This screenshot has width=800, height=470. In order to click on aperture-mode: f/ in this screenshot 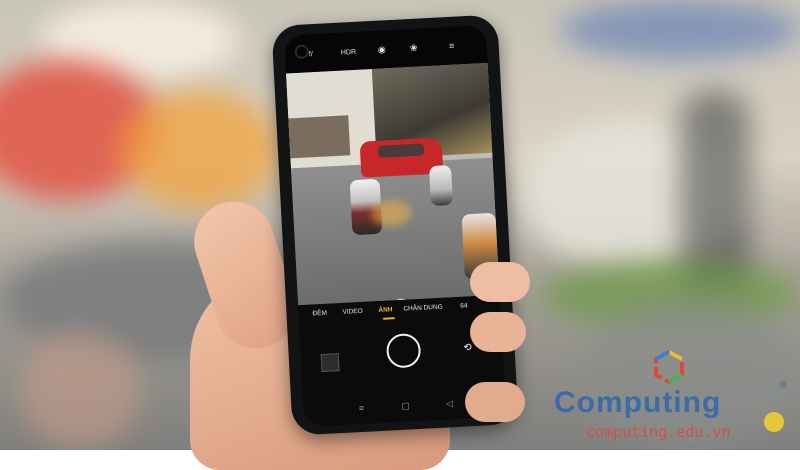, I will do `click(311, 54)`.